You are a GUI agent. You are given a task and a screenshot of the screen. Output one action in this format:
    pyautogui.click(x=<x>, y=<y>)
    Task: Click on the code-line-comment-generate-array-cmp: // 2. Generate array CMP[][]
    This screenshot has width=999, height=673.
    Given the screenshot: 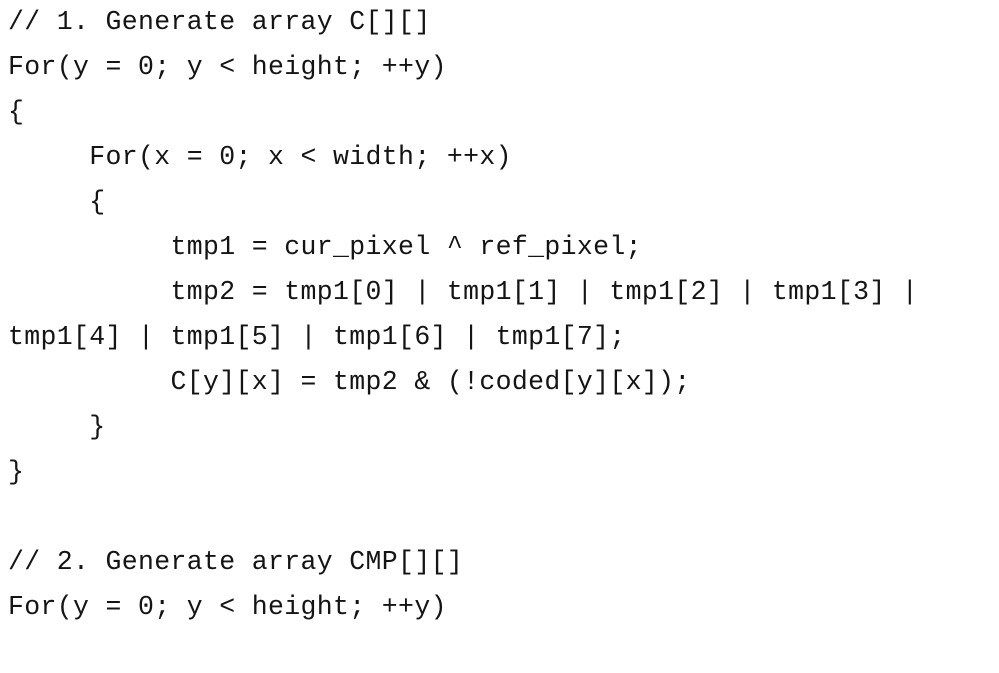 What is the action you would take?
    pyautogui.click(x=236, y=562)
    